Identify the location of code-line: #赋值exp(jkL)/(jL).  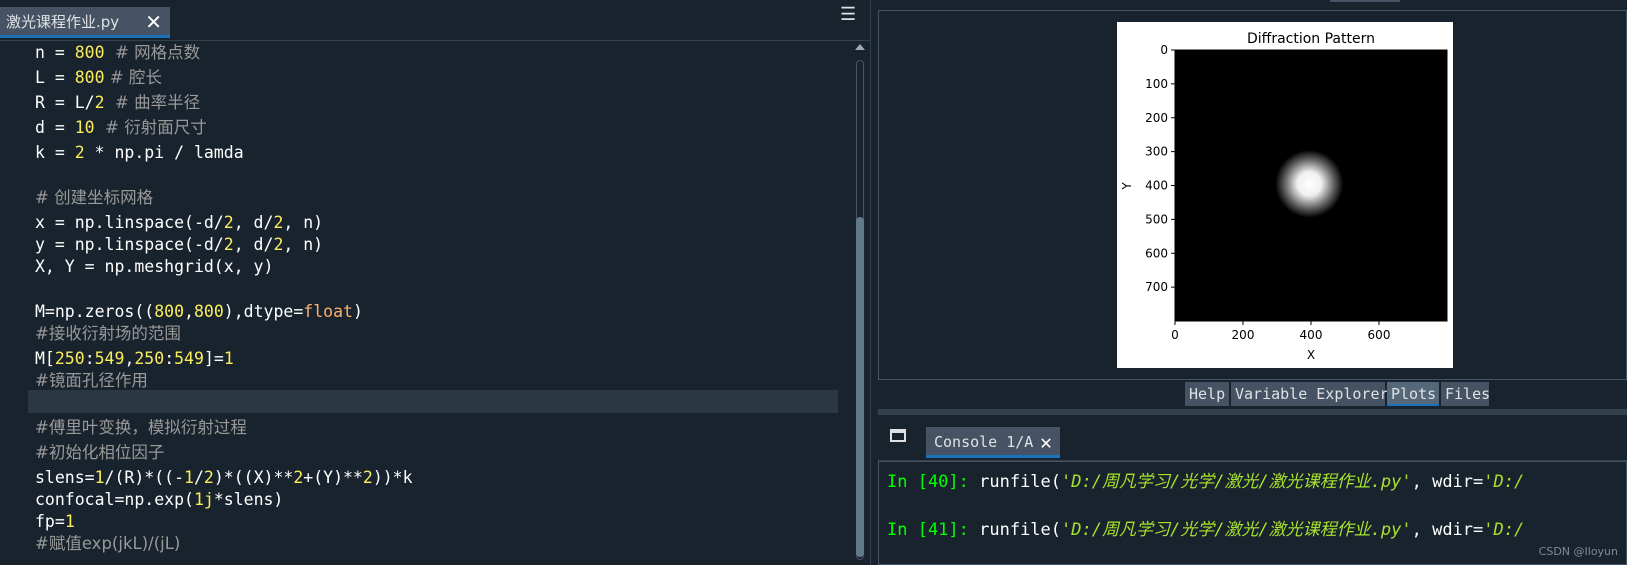
(107, 544).